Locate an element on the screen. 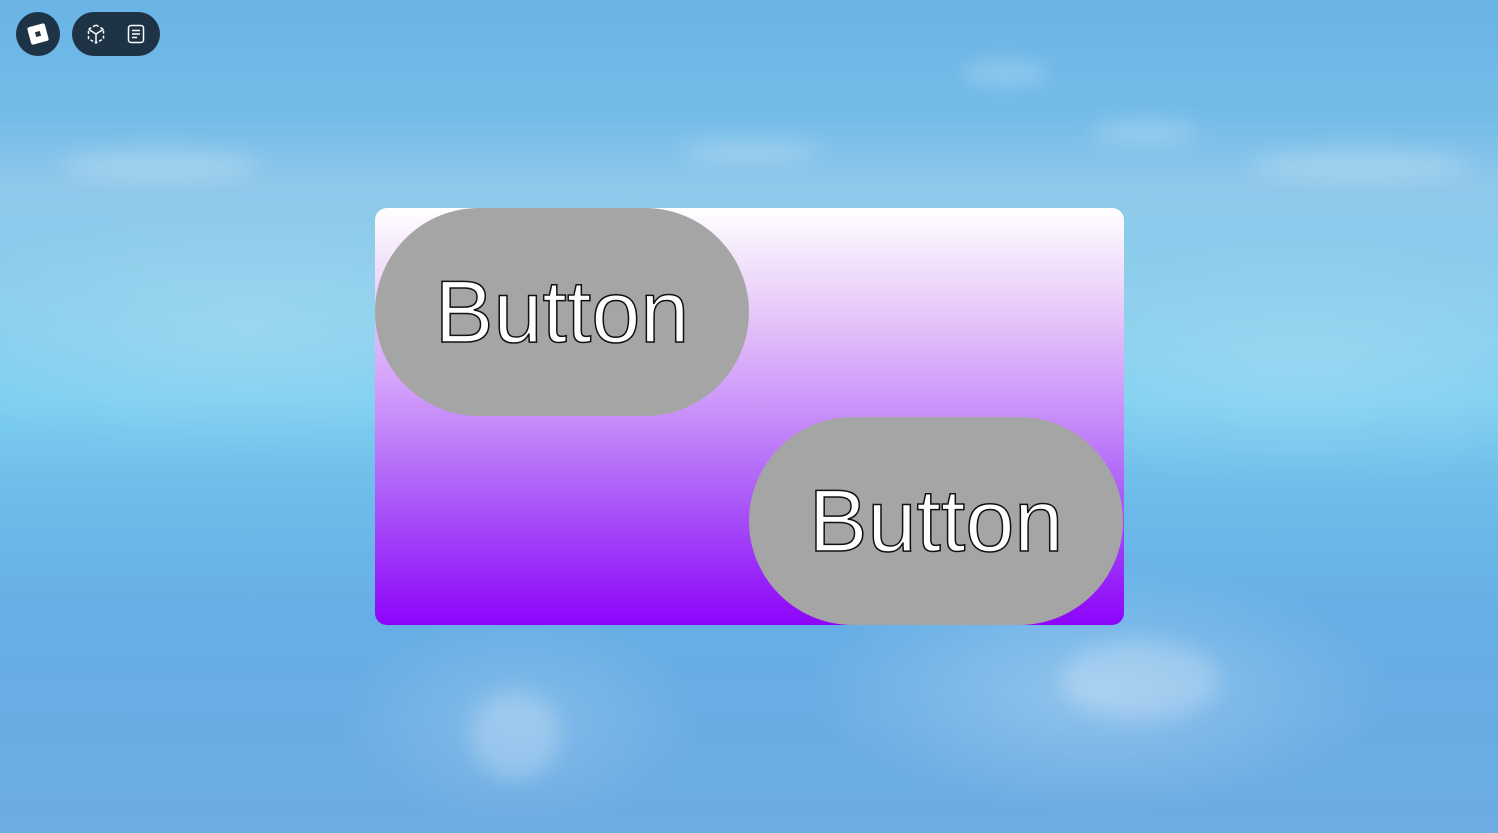  roblox-menu-button is located at coordinates (38, 34).